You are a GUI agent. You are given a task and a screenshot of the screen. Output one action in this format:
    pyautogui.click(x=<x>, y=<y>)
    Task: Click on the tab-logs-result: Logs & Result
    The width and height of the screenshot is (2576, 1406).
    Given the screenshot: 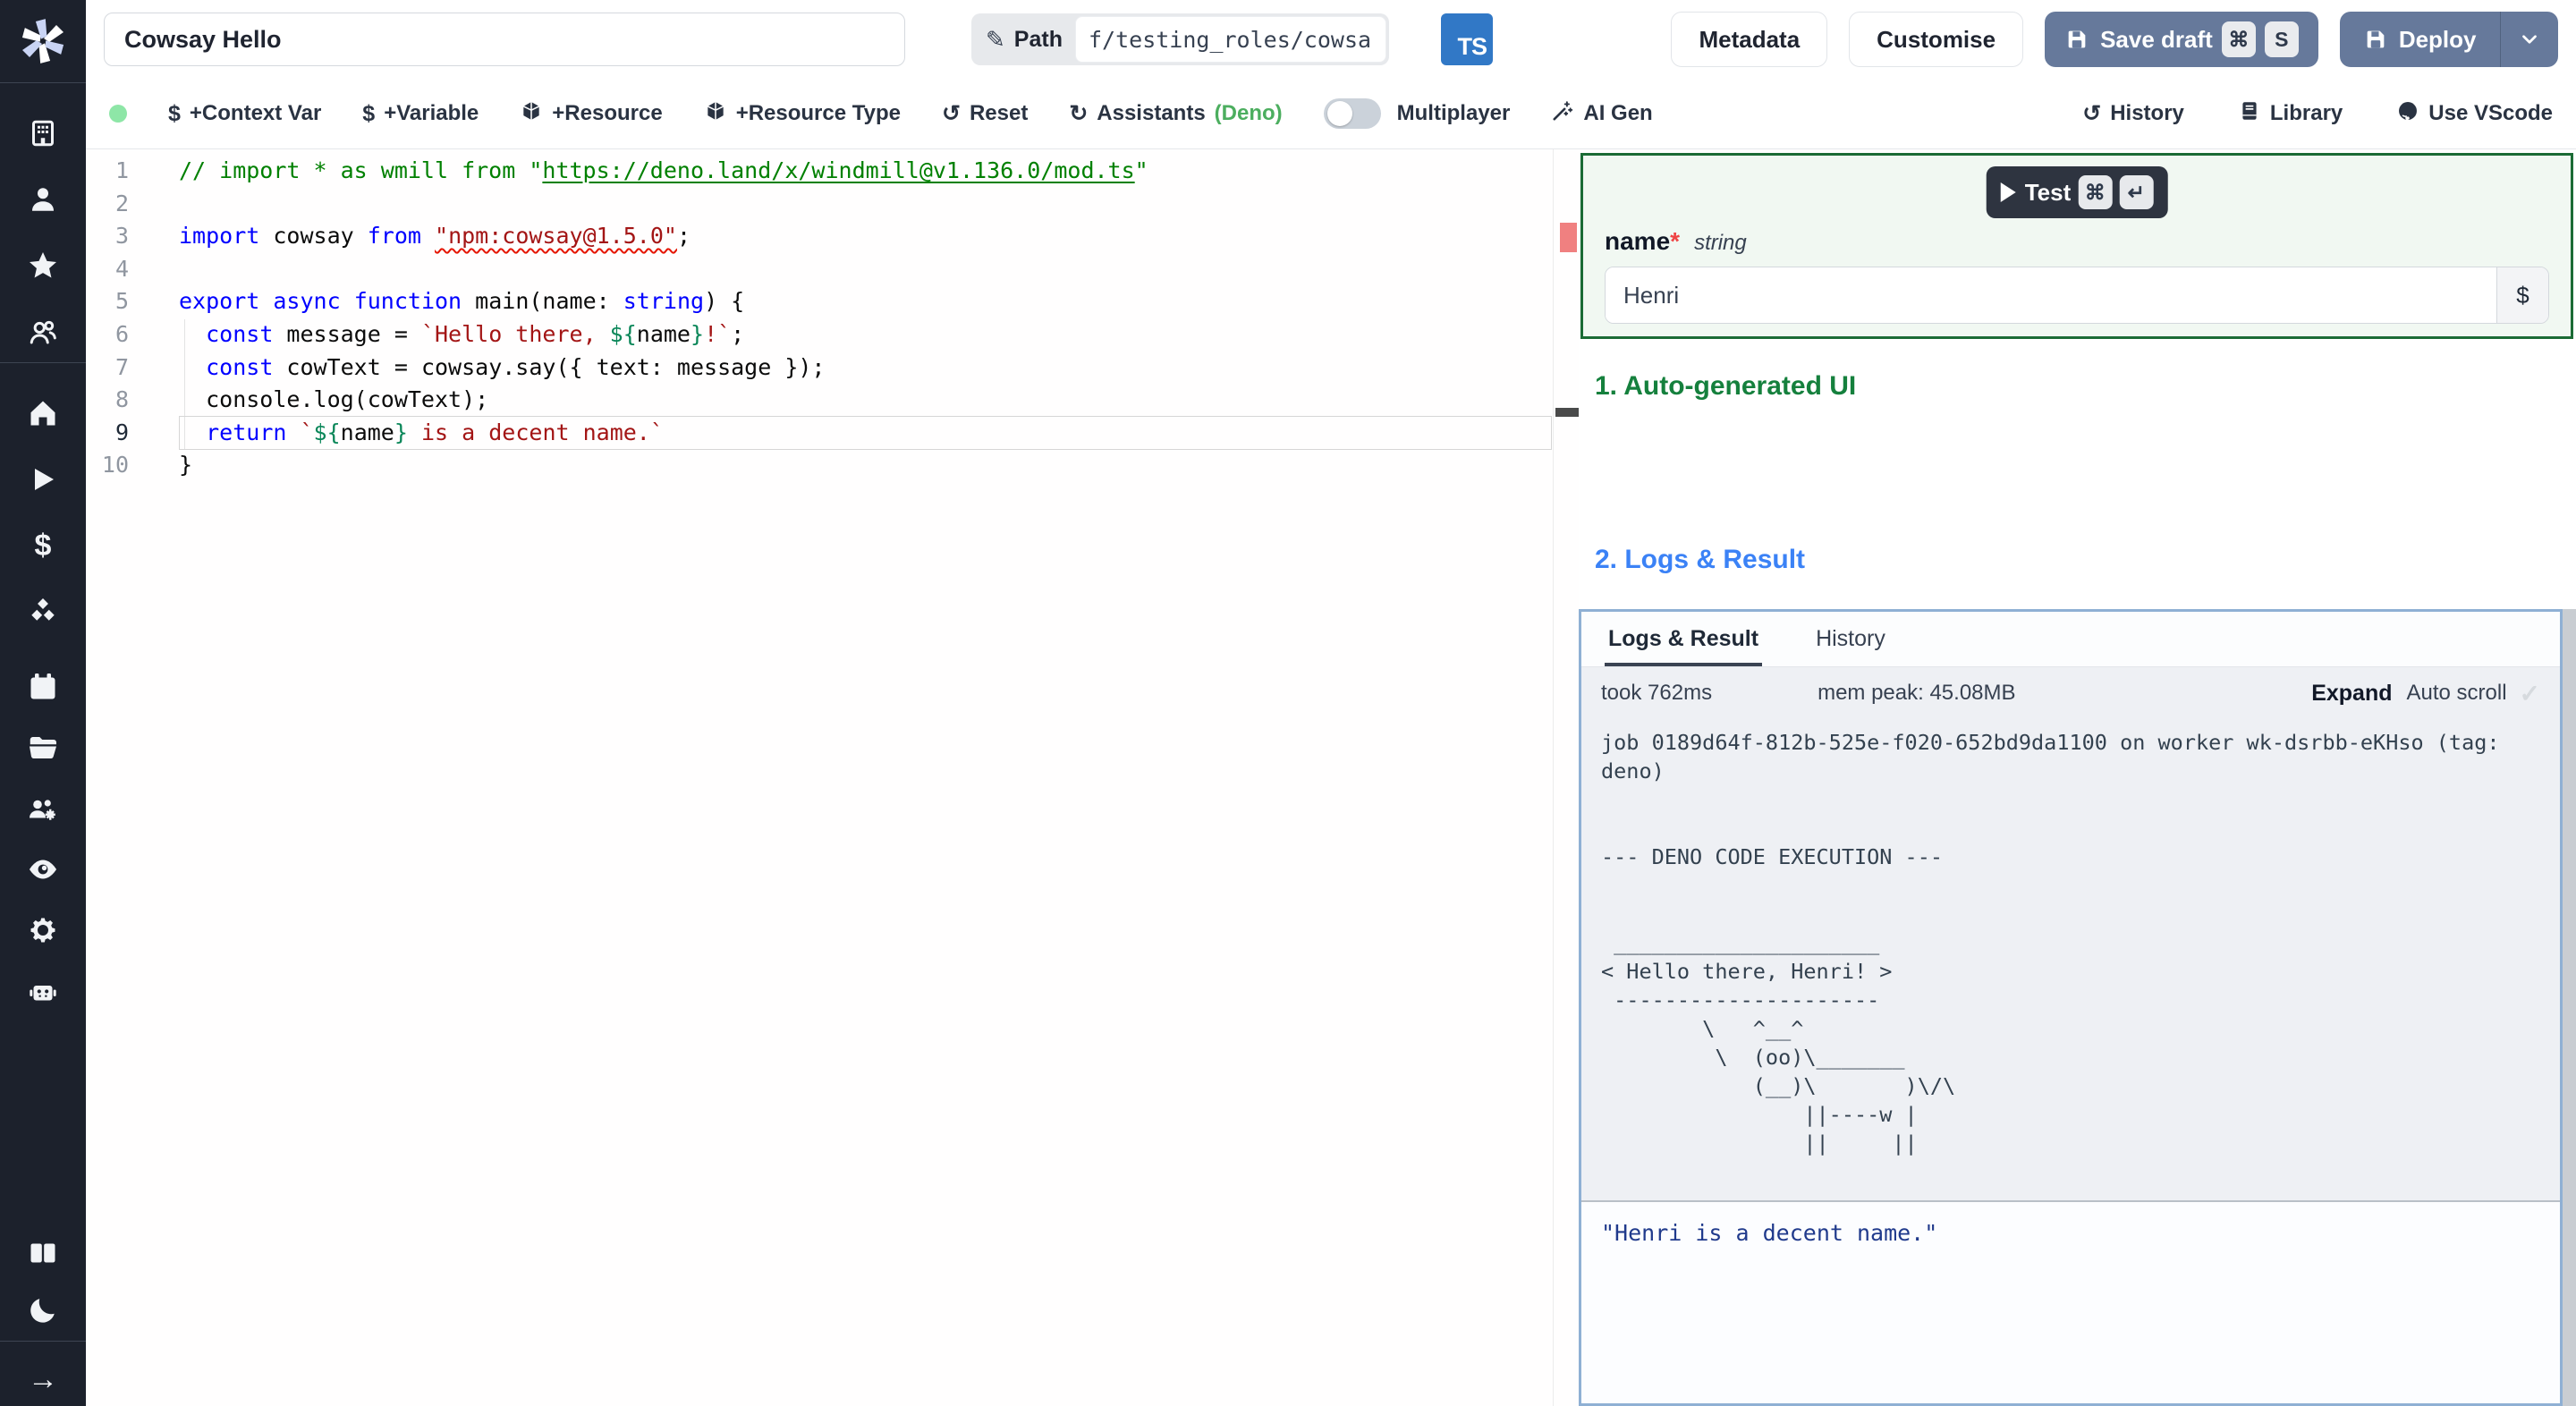 What is the action you would take?
    pyautogui.click(x=1684, y=639)
    